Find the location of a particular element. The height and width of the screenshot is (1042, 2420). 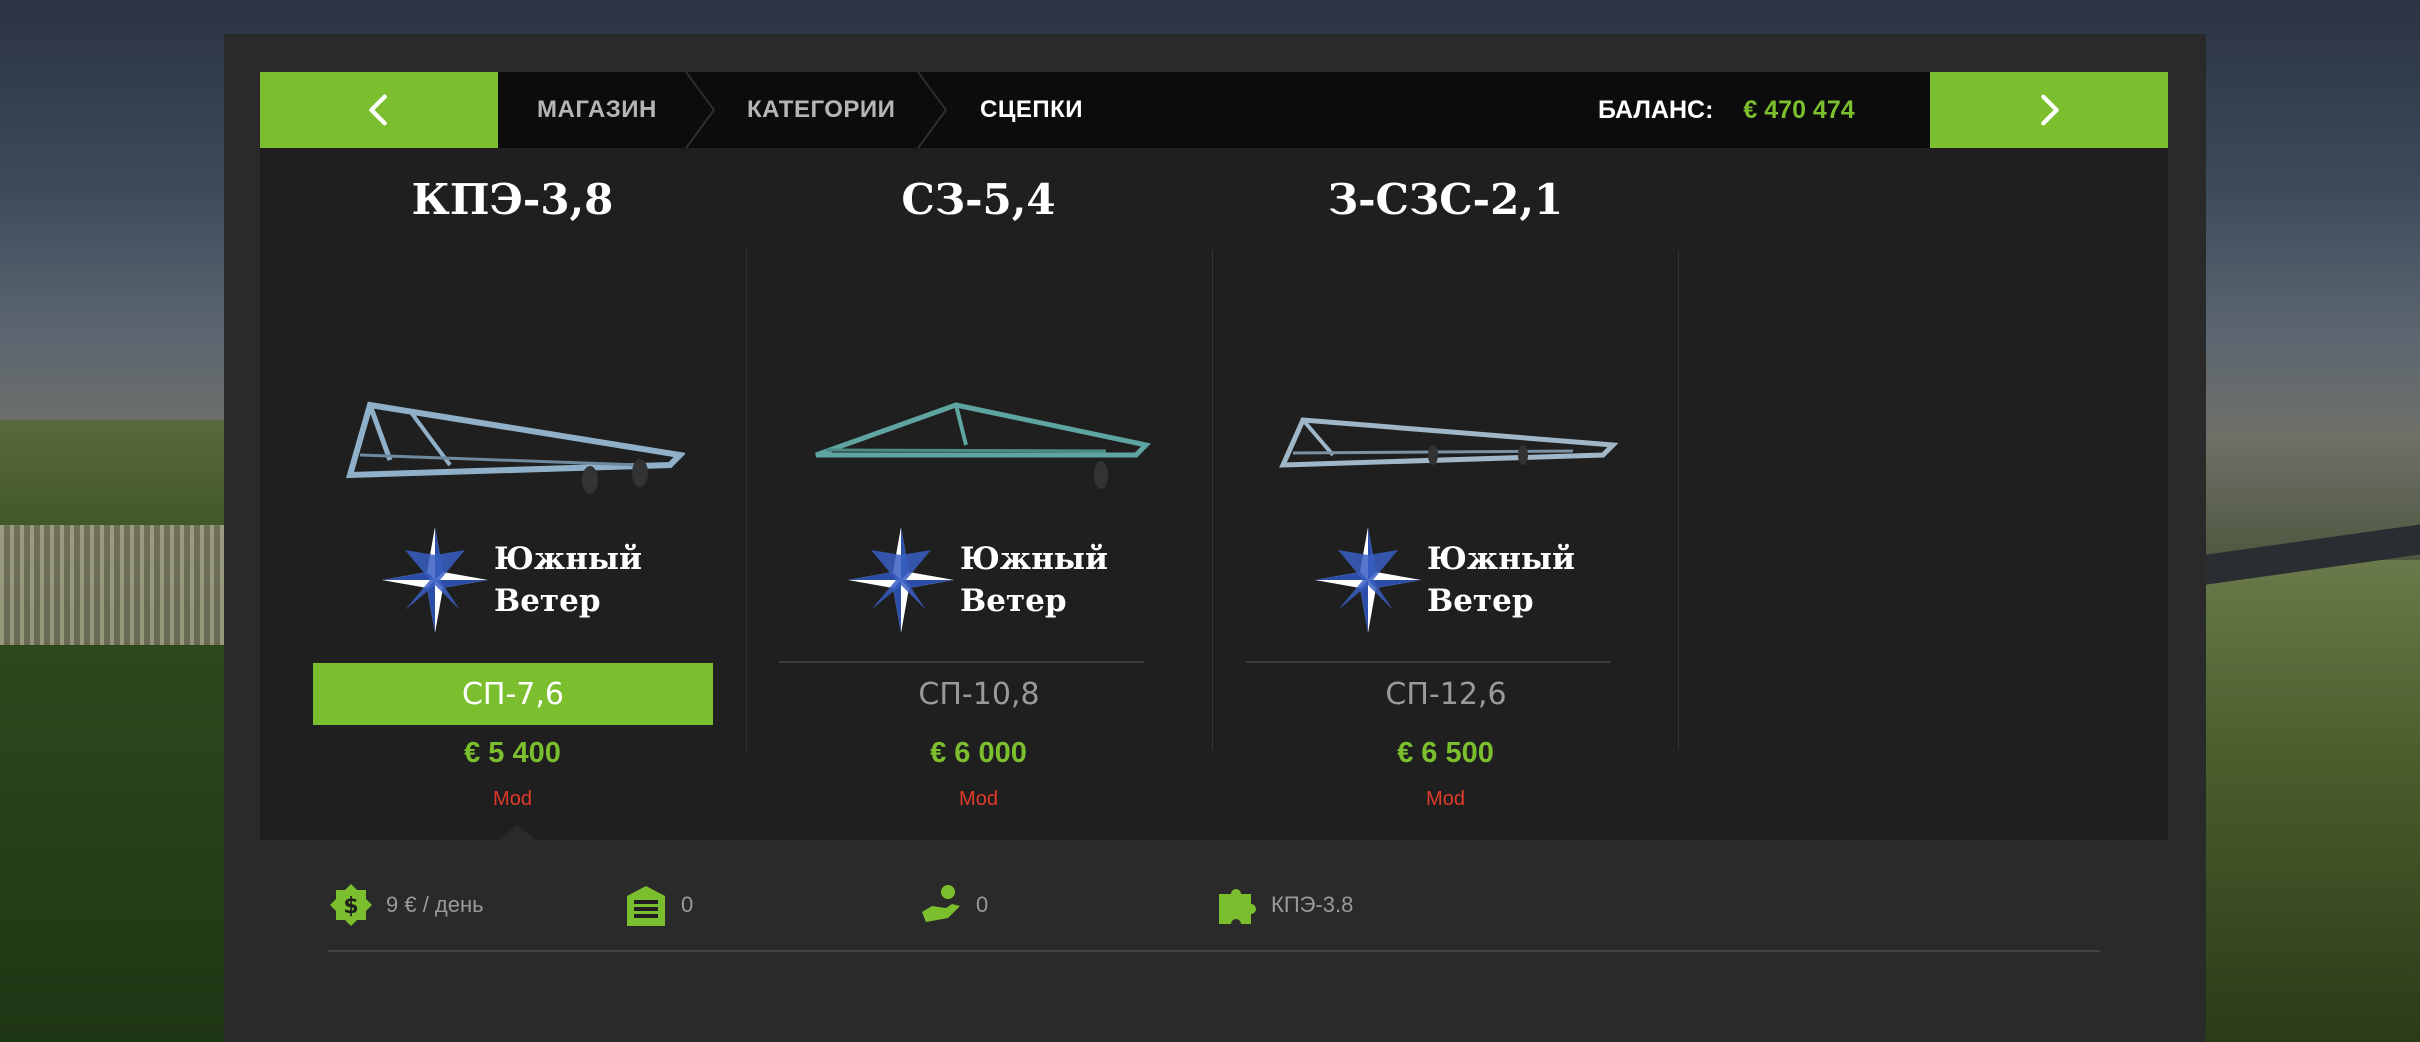

item-title: СЗ-5,4 is located at coordinates (978, 199).